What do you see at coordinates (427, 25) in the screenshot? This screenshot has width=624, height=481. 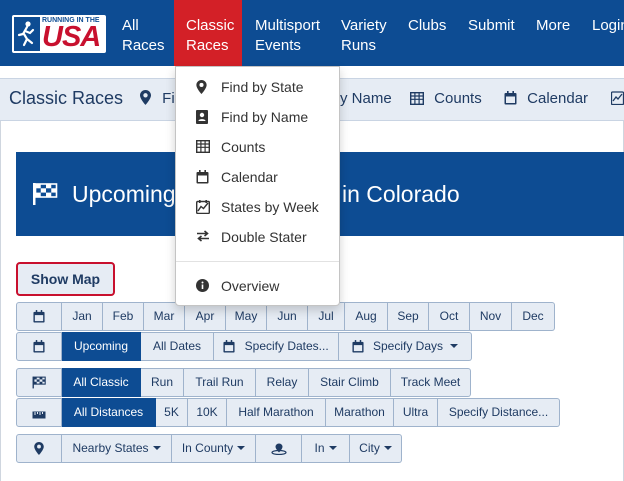 I see `nav-label: Clubs` at bounding box center [427, 25].